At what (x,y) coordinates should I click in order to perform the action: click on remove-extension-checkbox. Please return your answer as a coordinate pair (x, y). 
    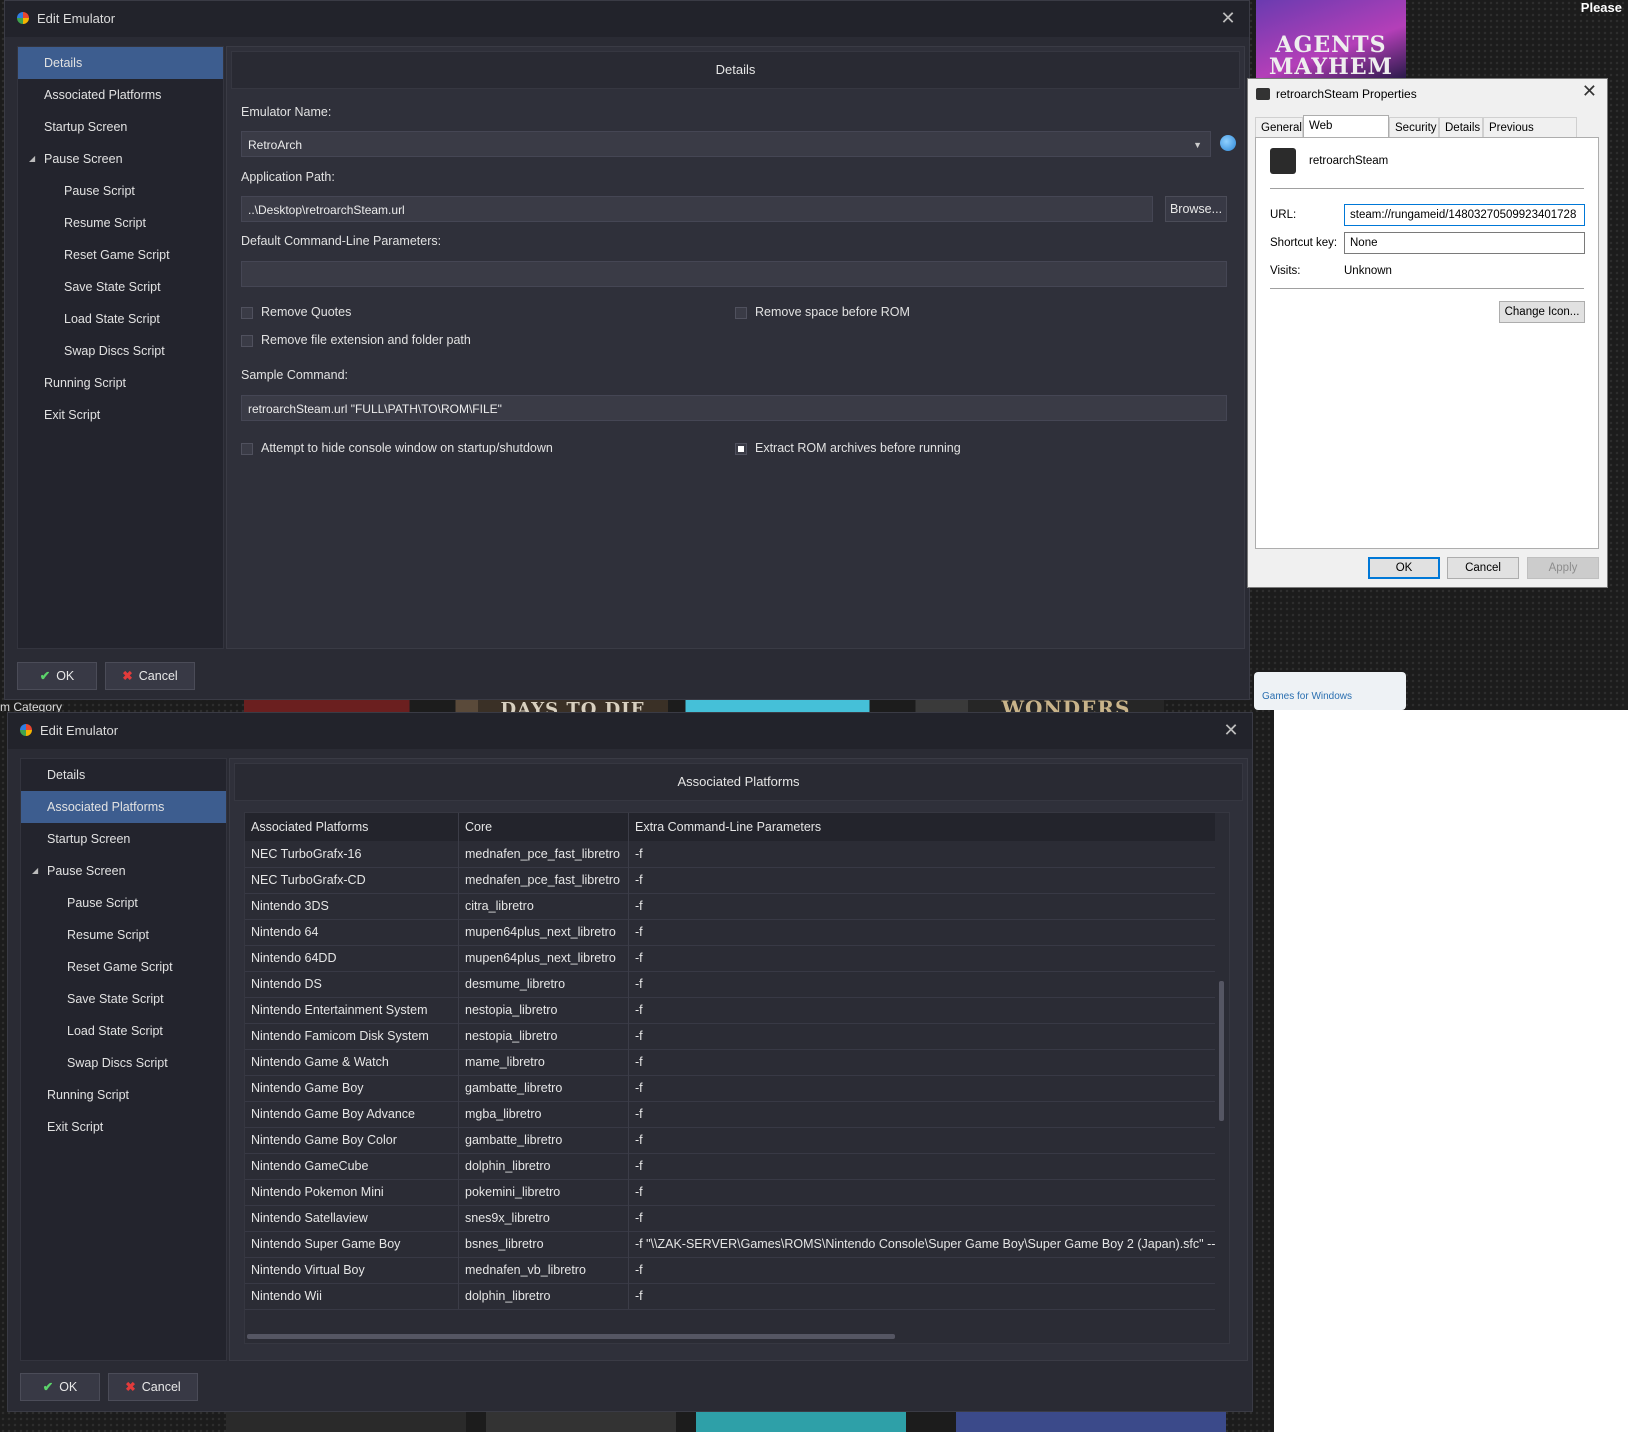
    Looking at the image, I should click on (247, 341).